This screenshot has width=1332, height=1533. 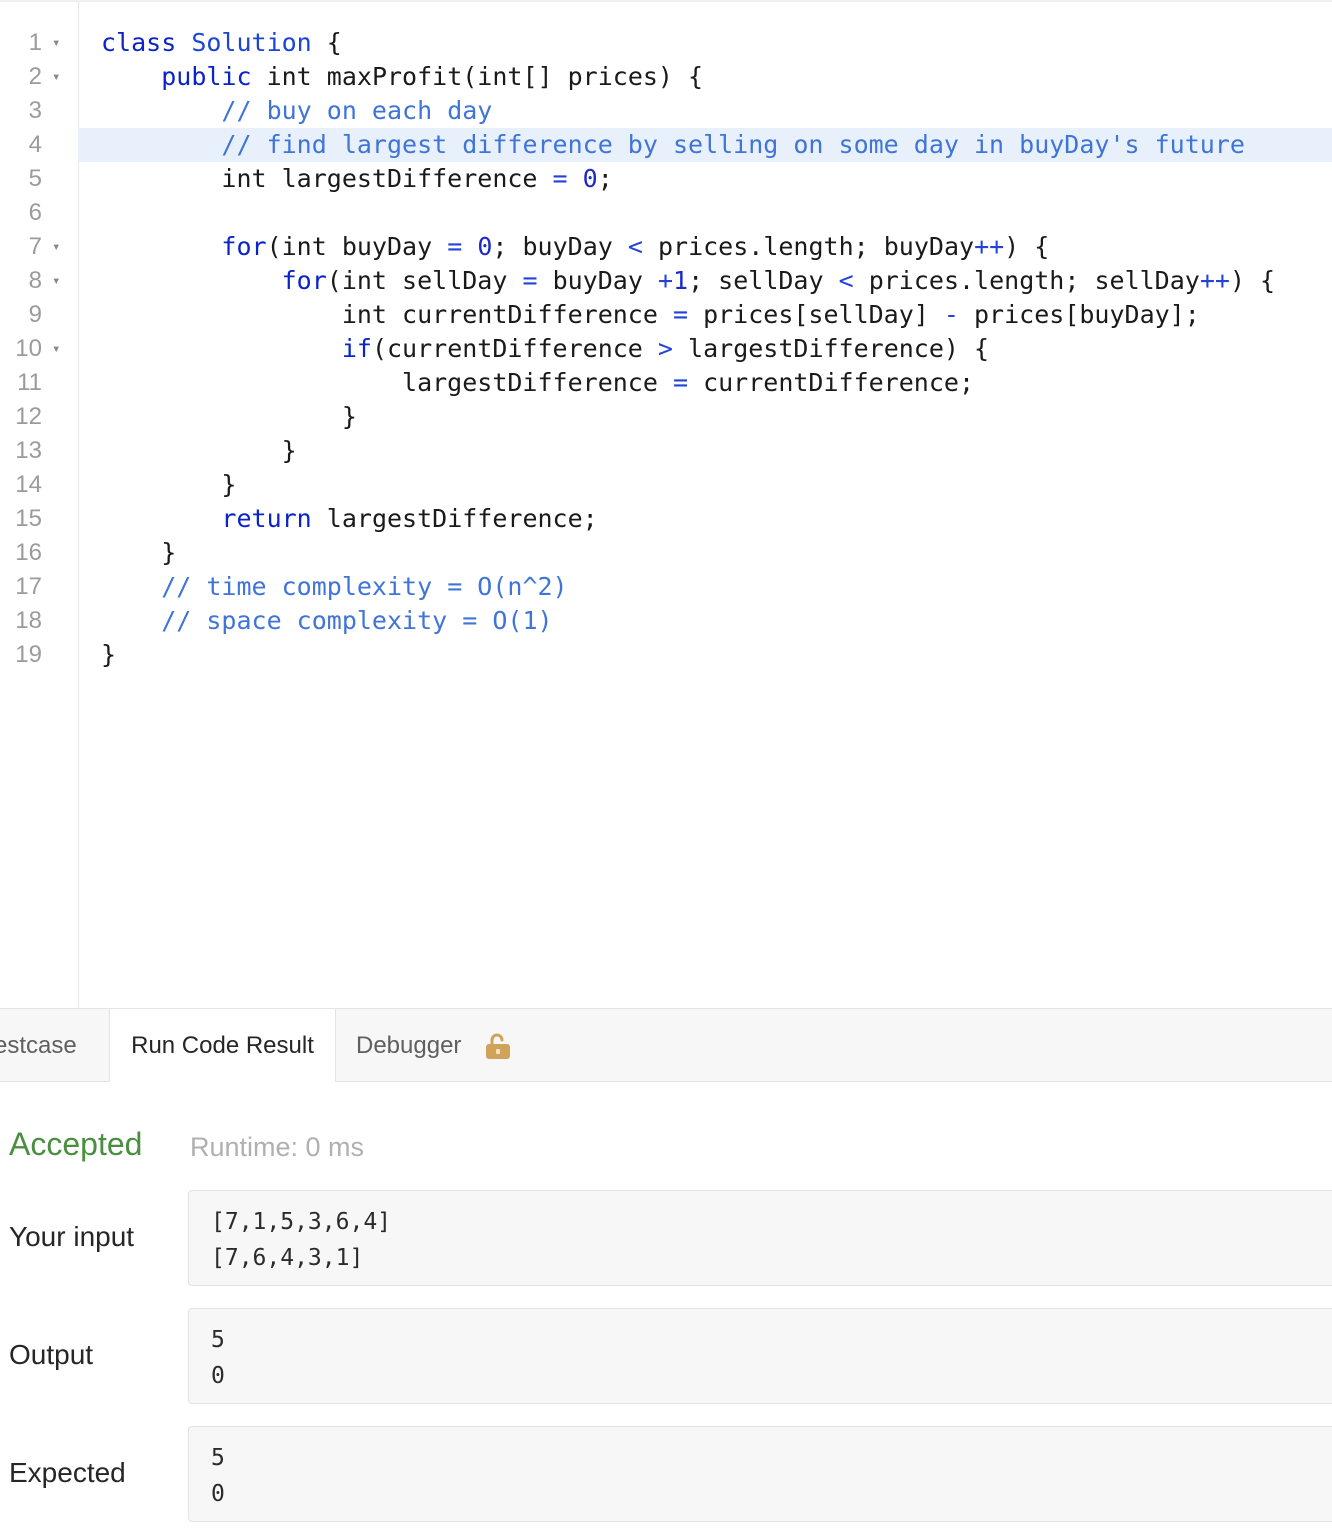 I want to click on expected-line: 5, so click(x=218, y=1458).